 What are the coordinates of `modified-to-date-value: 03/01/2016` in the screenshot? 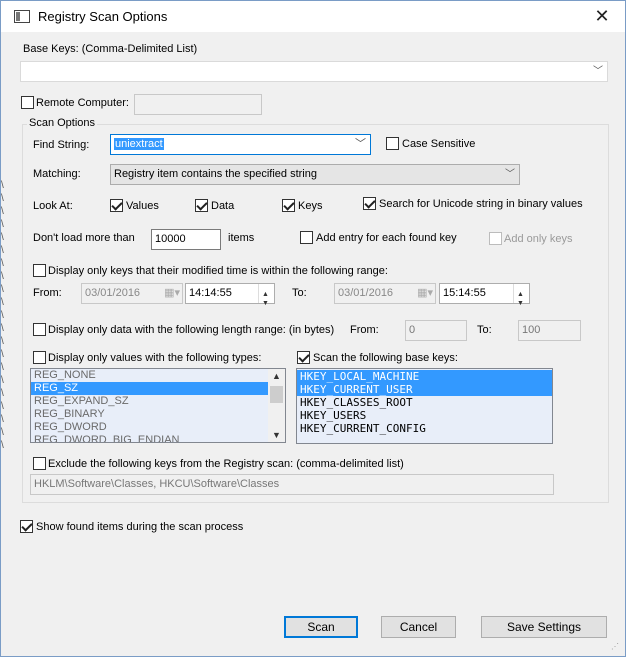 It's located at (366, 293).